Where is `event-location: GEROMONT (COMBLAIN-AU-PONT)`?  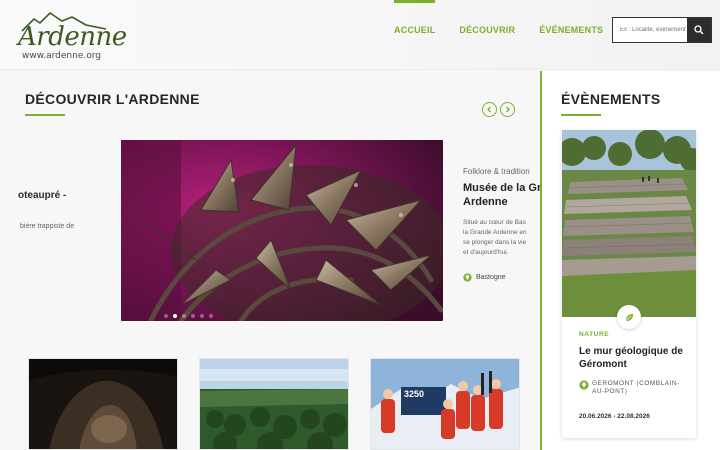 event-location: GEROMONT (COMBLAIN-AU-PONT) is located at coordinates (635, 388).